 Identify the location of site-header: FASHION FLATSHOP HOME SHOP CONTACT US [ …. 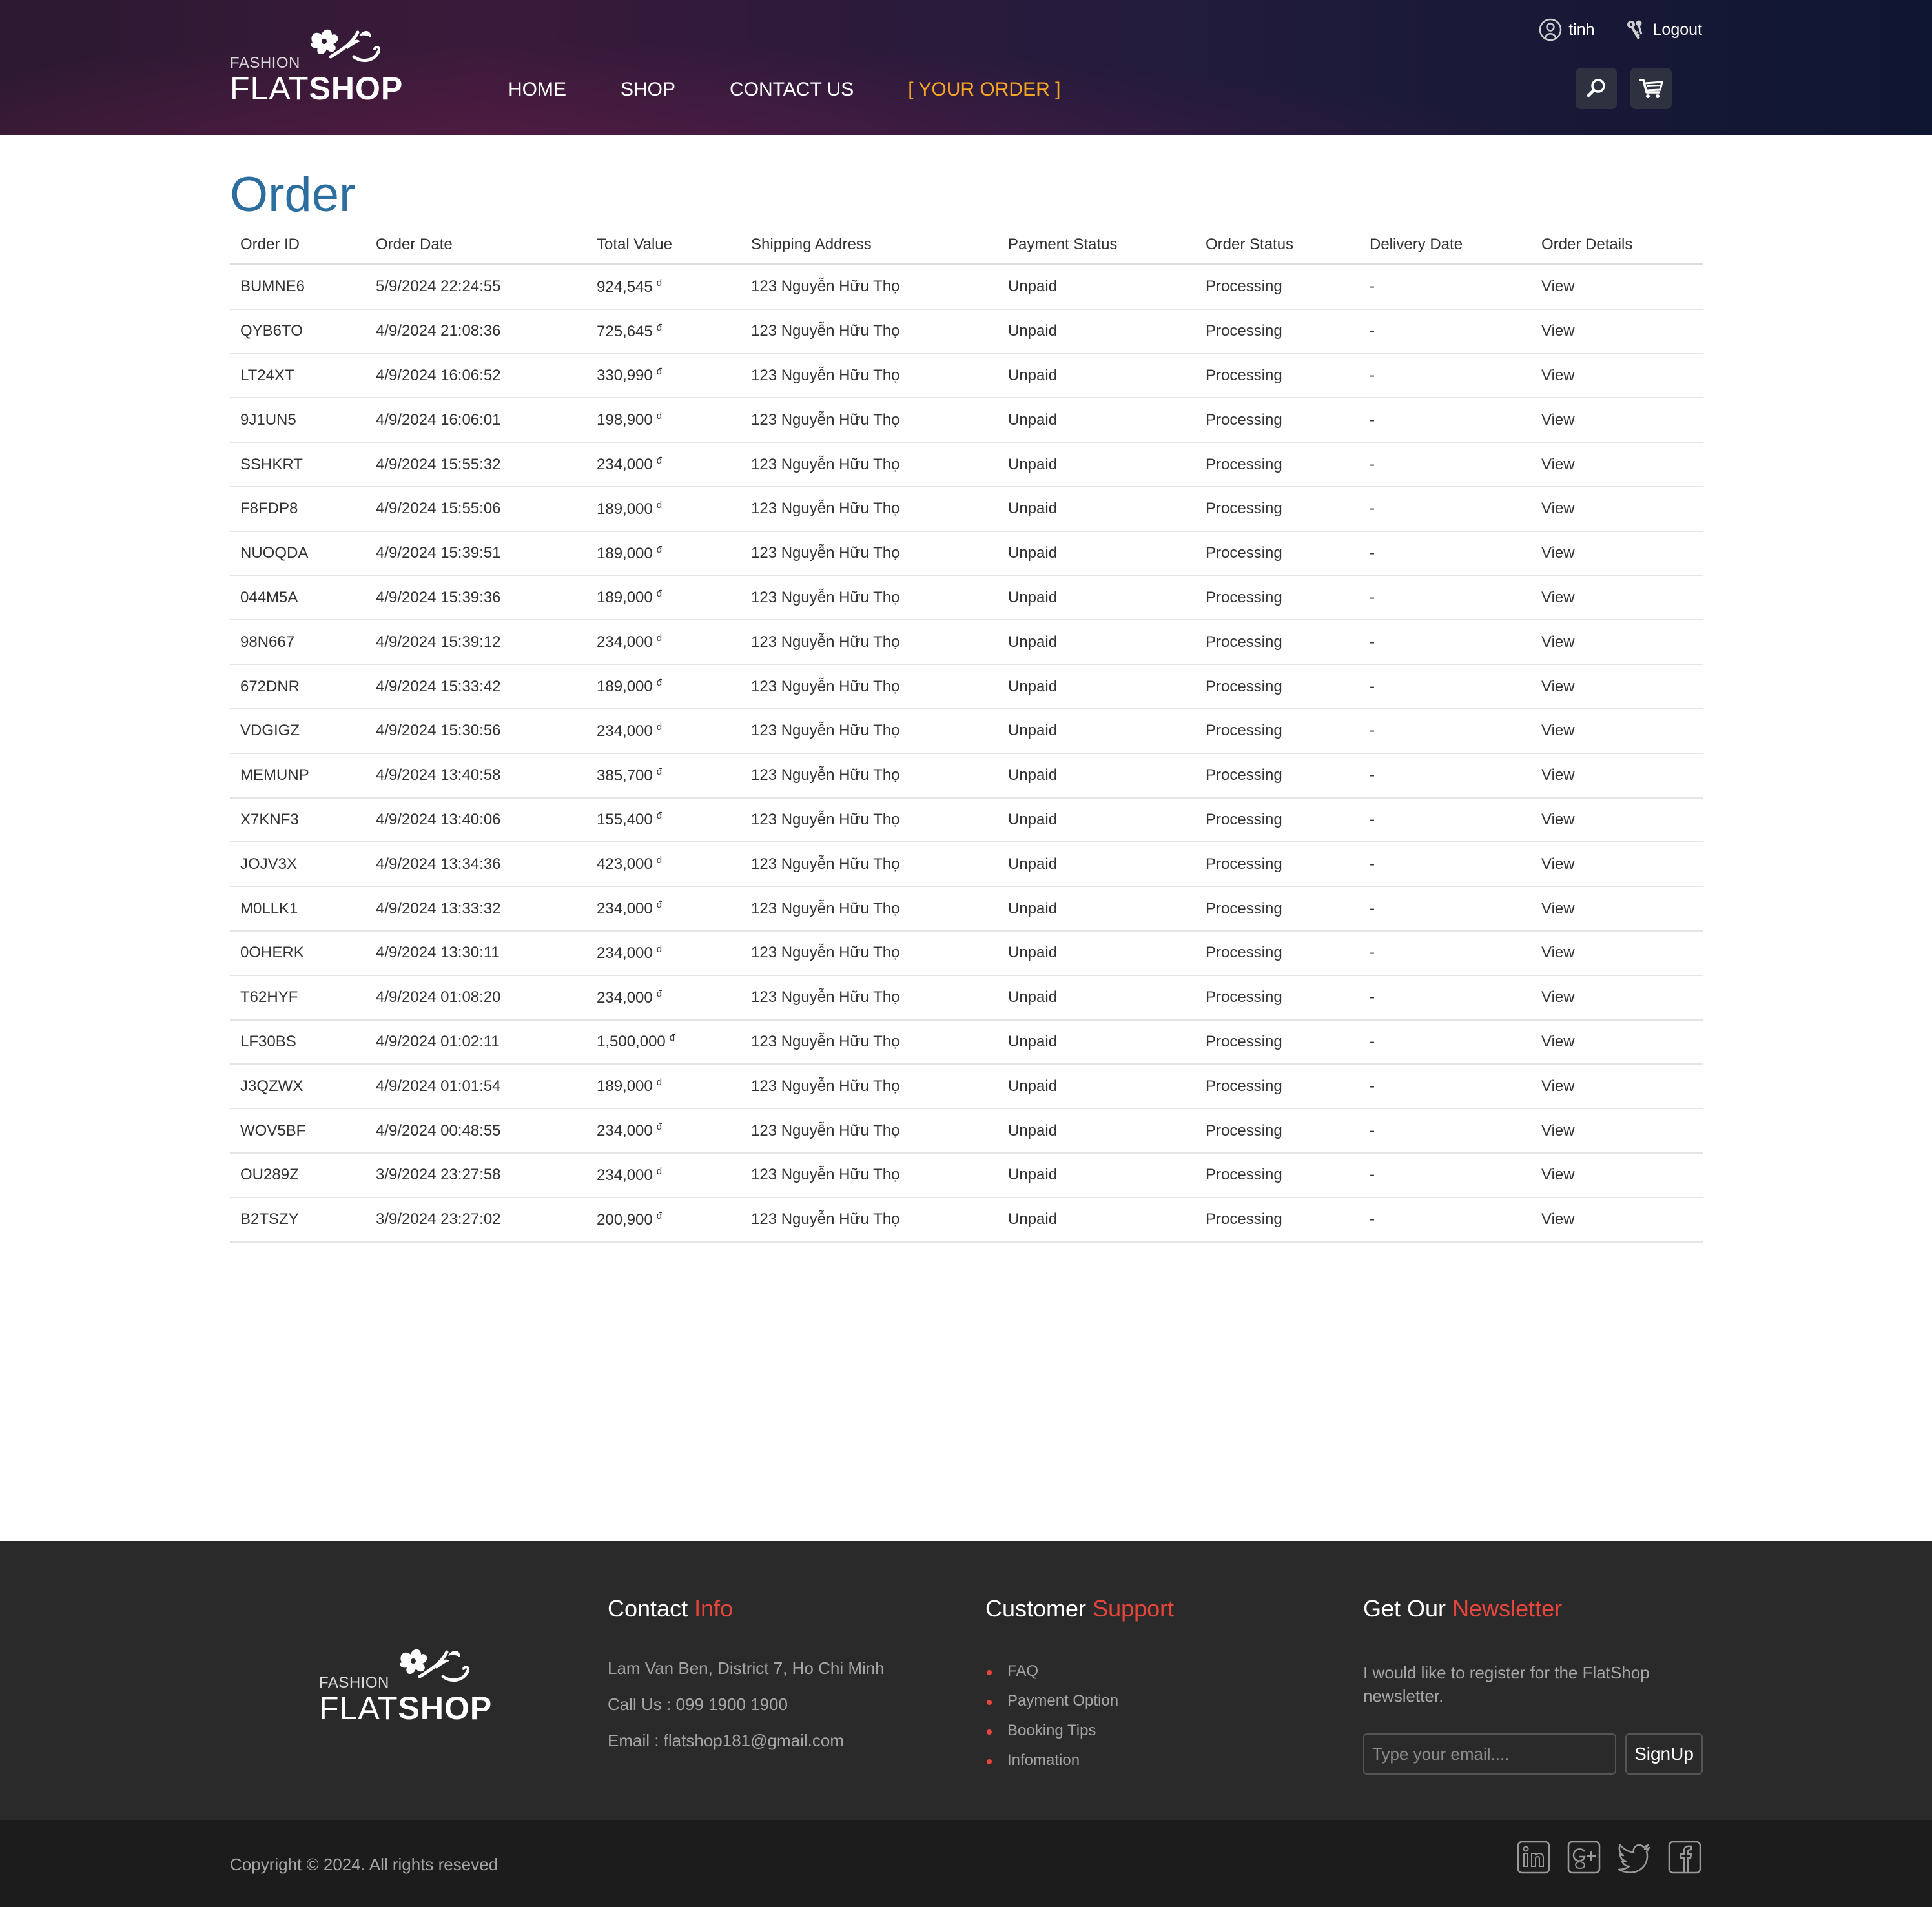
(966, 67).